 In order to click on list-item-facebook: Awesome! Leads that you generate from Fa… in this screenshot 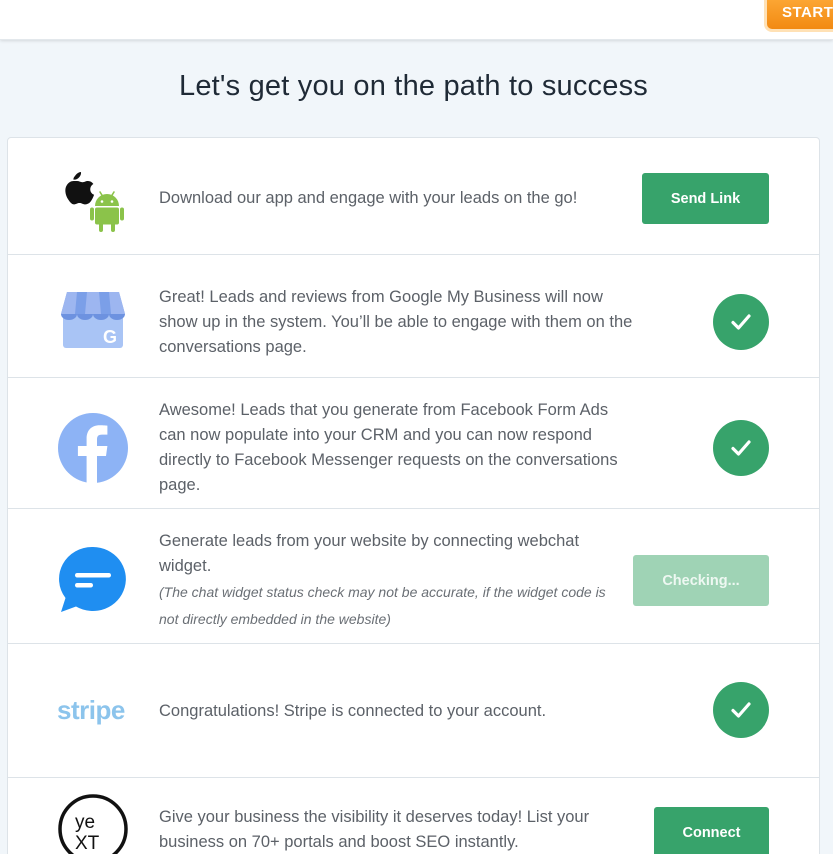, I will do `click(413, 443)`.